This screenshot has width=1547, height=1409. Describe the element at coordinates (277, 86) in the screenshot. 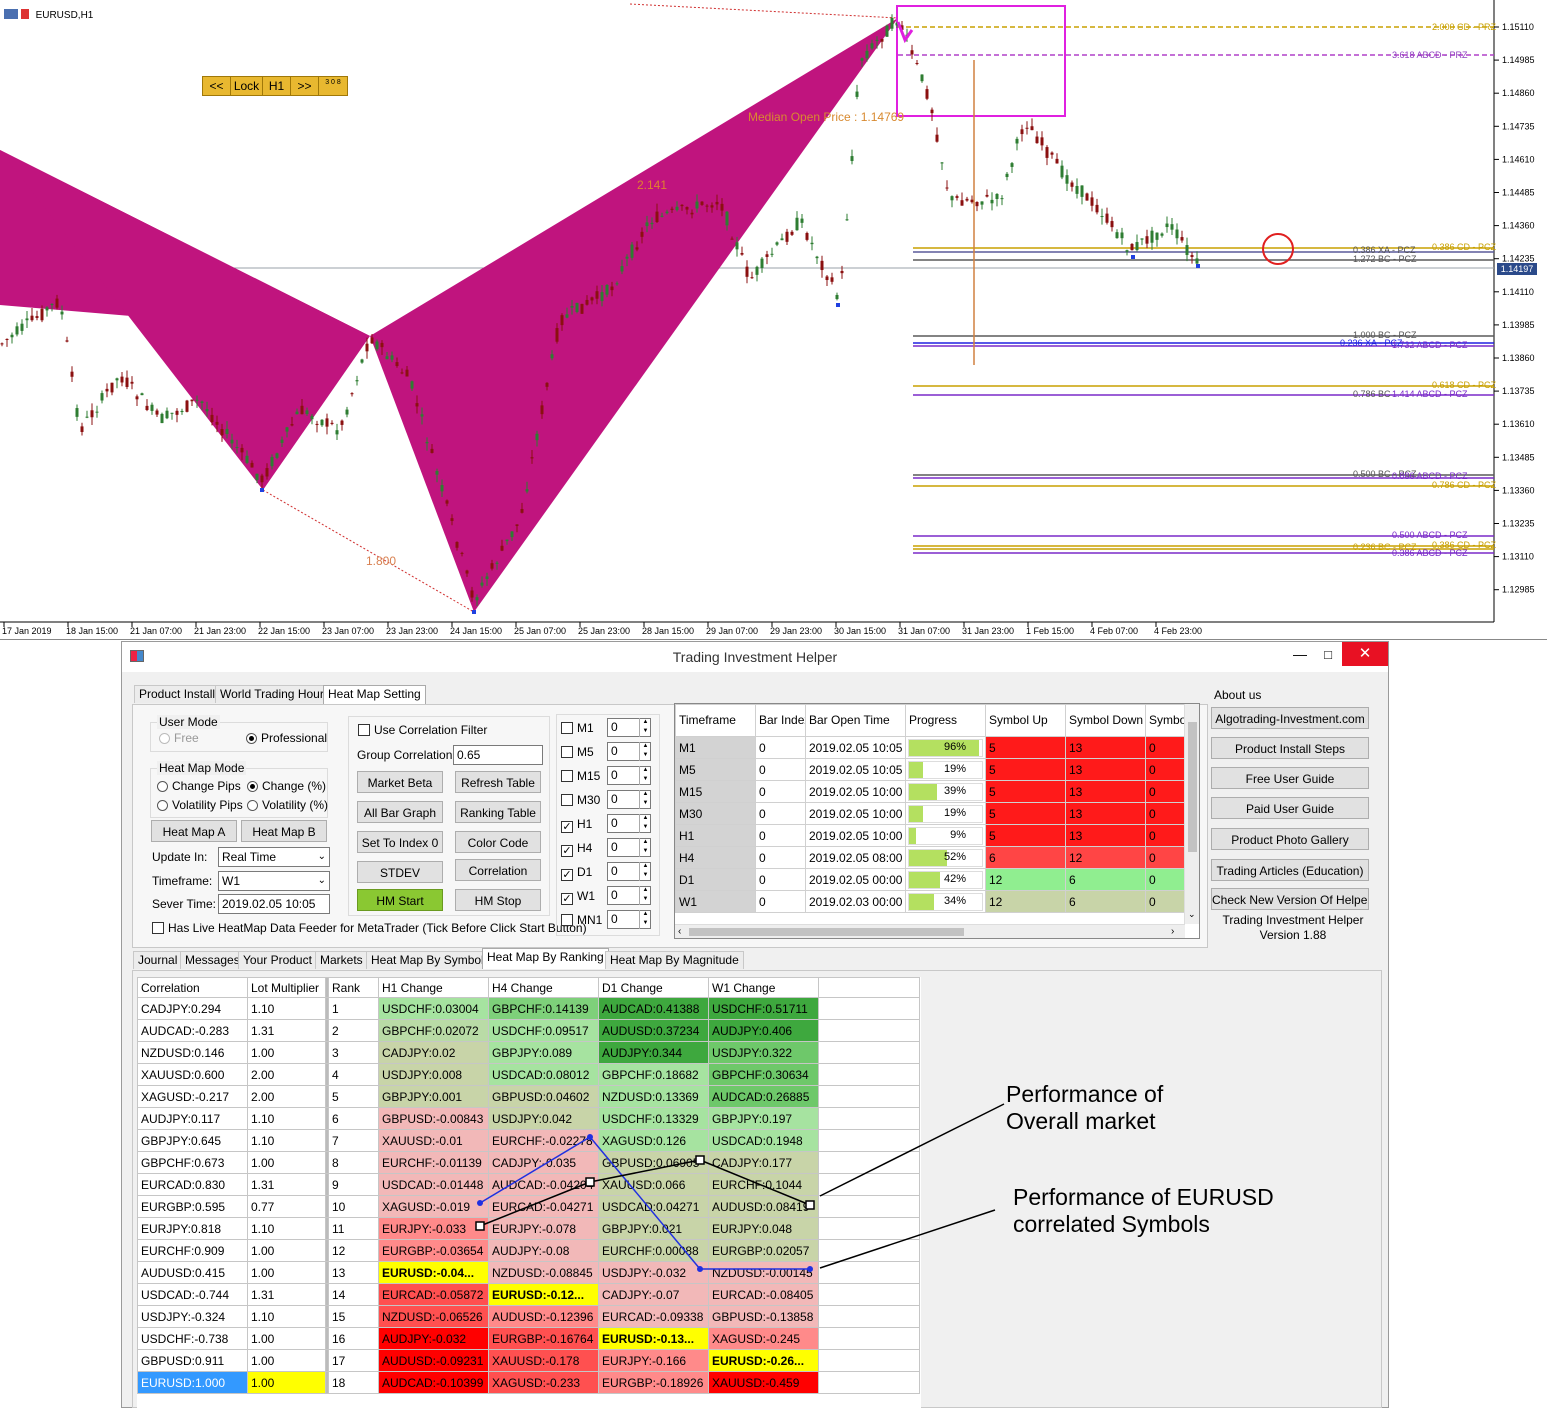

I see `timeframe-button: H1` at that location.